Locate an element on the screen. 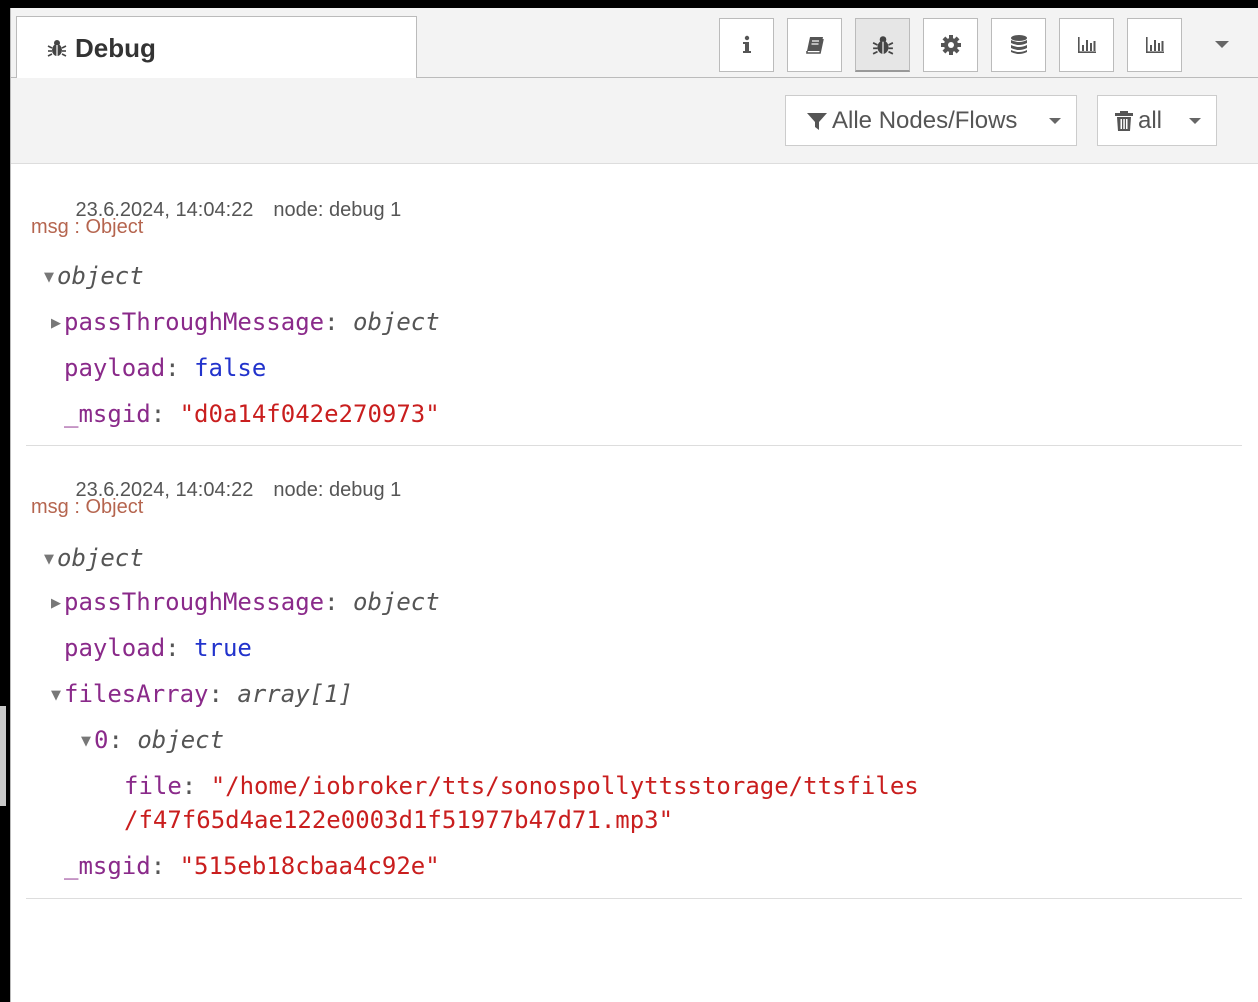 This screenshot has width=1258, height=1002. filter-icon is located at coordinates (817, 121).